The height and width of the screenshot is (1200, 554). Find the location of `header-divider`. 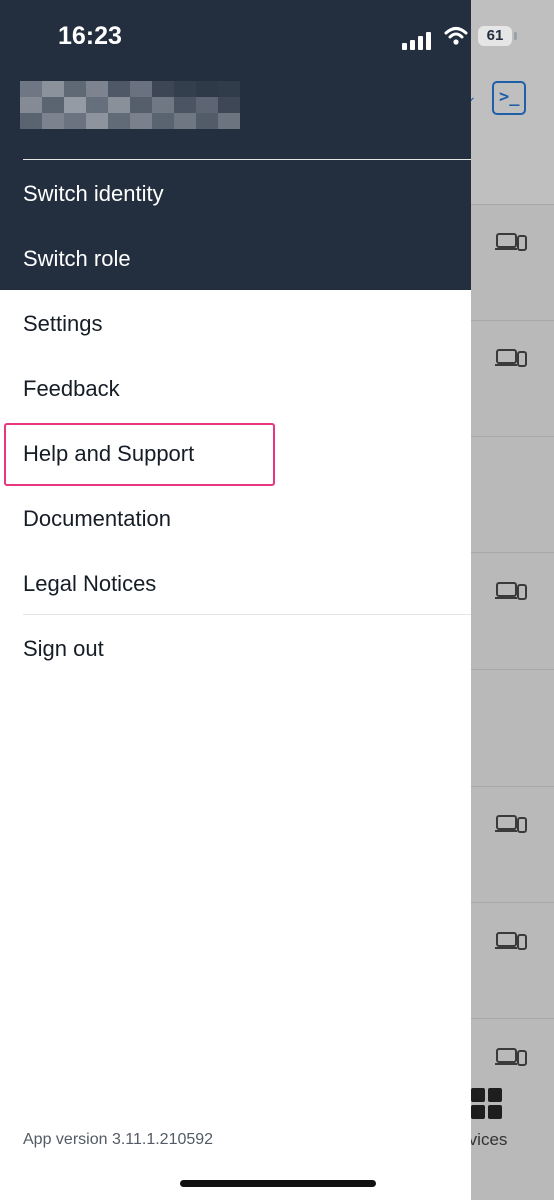

header-divider is located at coordinates (247, 159).